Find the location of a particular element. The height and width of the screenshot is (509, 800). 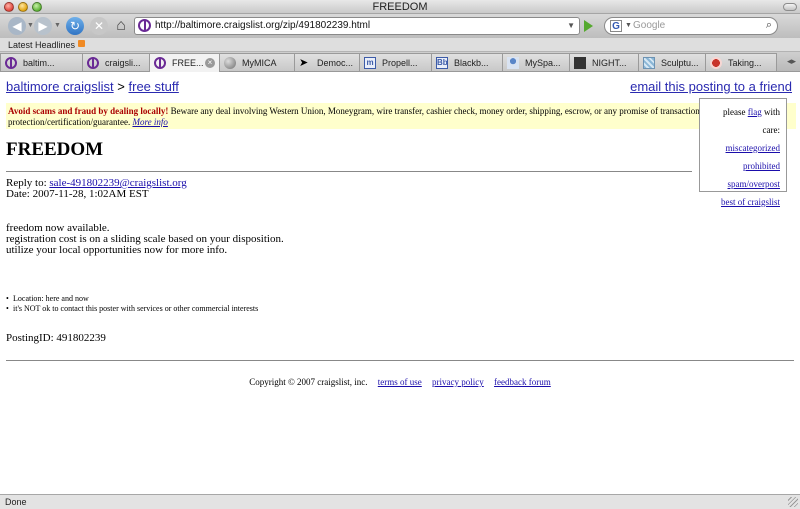

more-info-link: More info is located at coordinates (149, 122).